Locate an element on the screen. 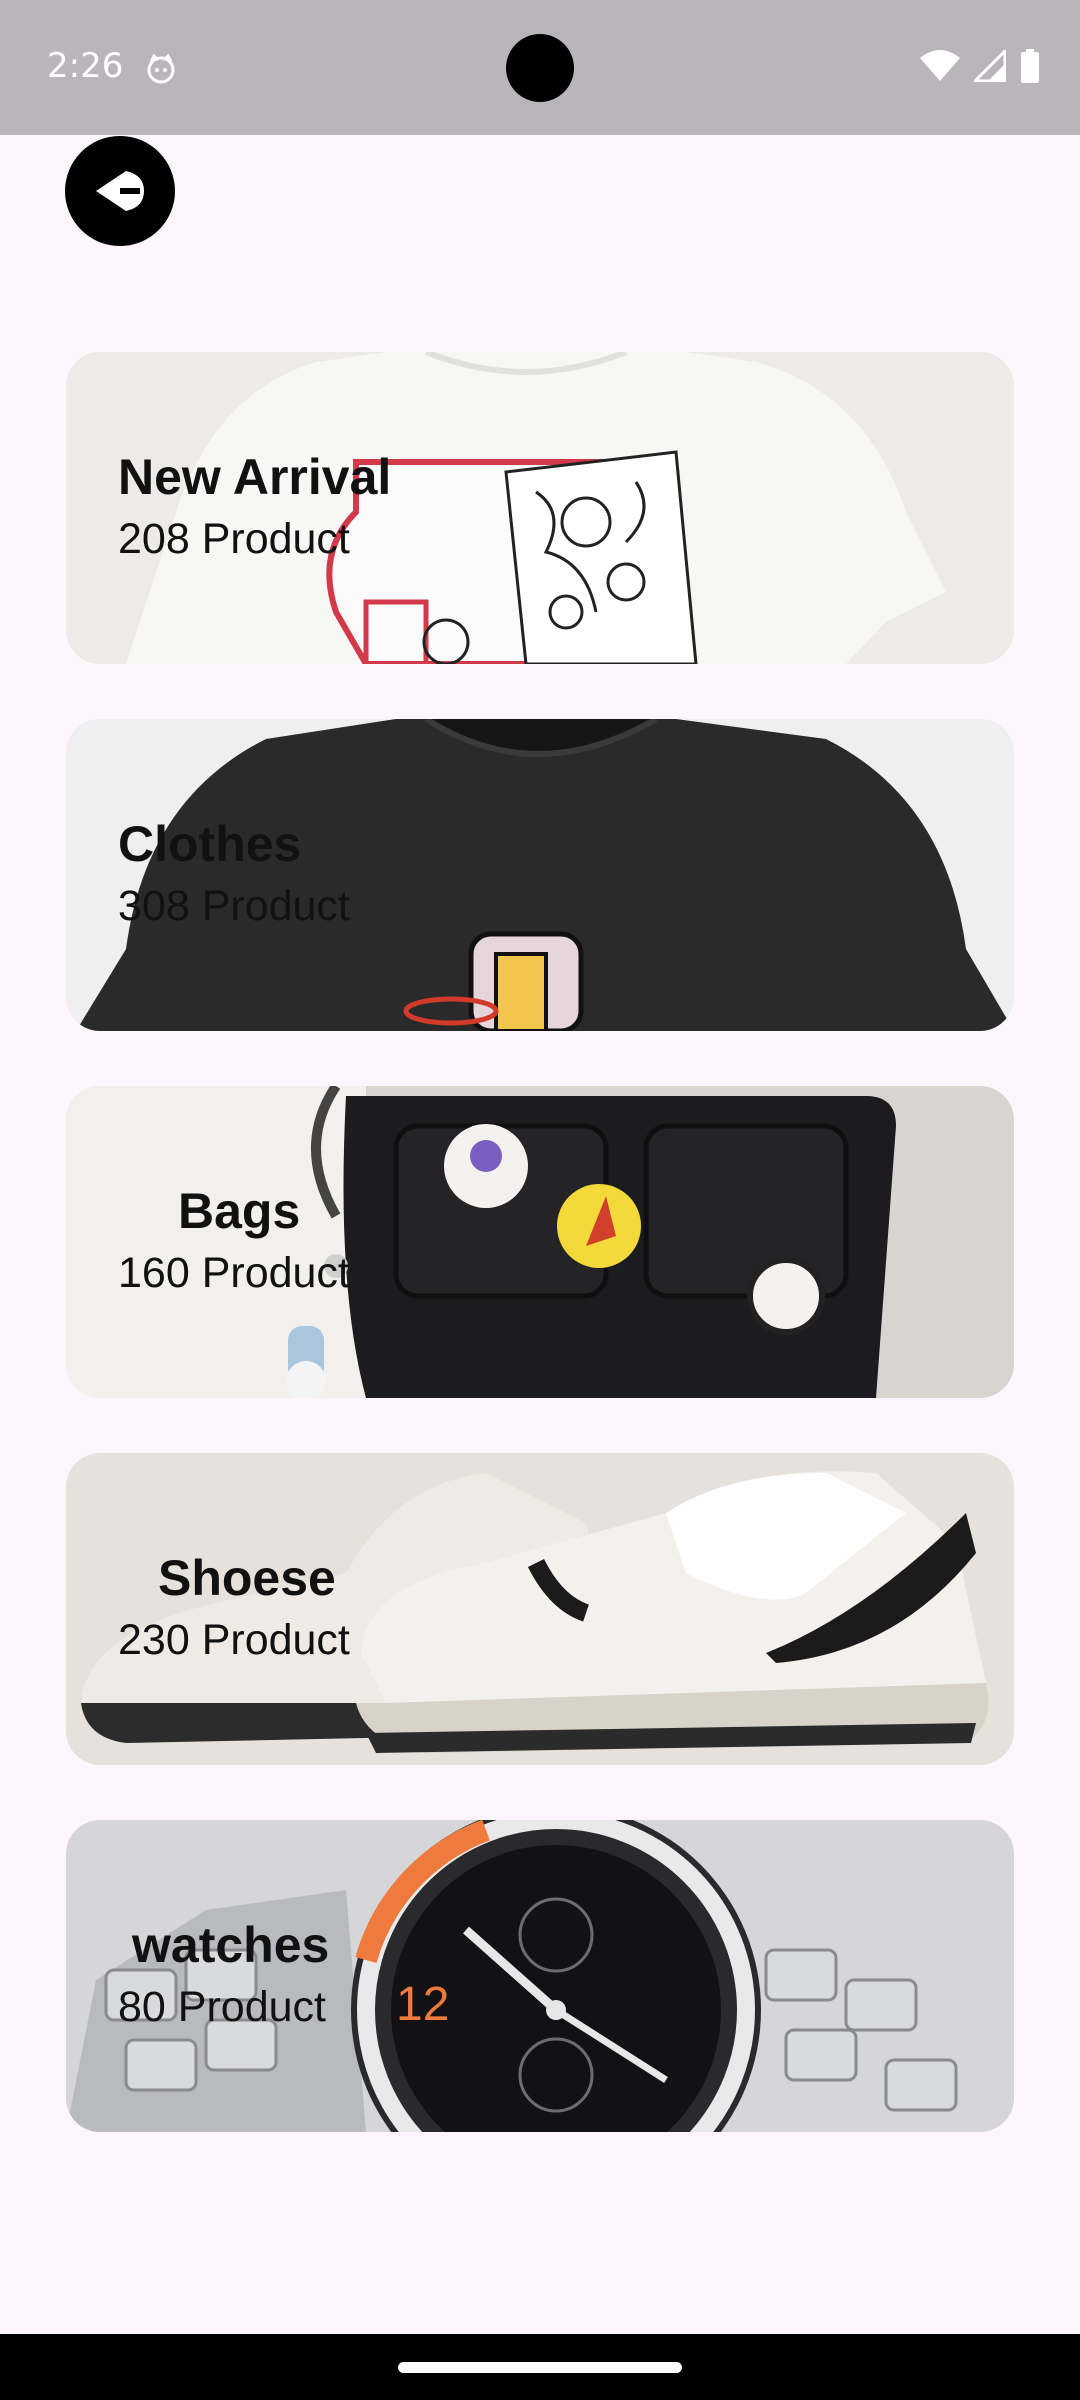 Image resolution: width=1080 pixels, height=2400 pixels. category-text: Bags 160 Product is located at coordinates (268, 1241).